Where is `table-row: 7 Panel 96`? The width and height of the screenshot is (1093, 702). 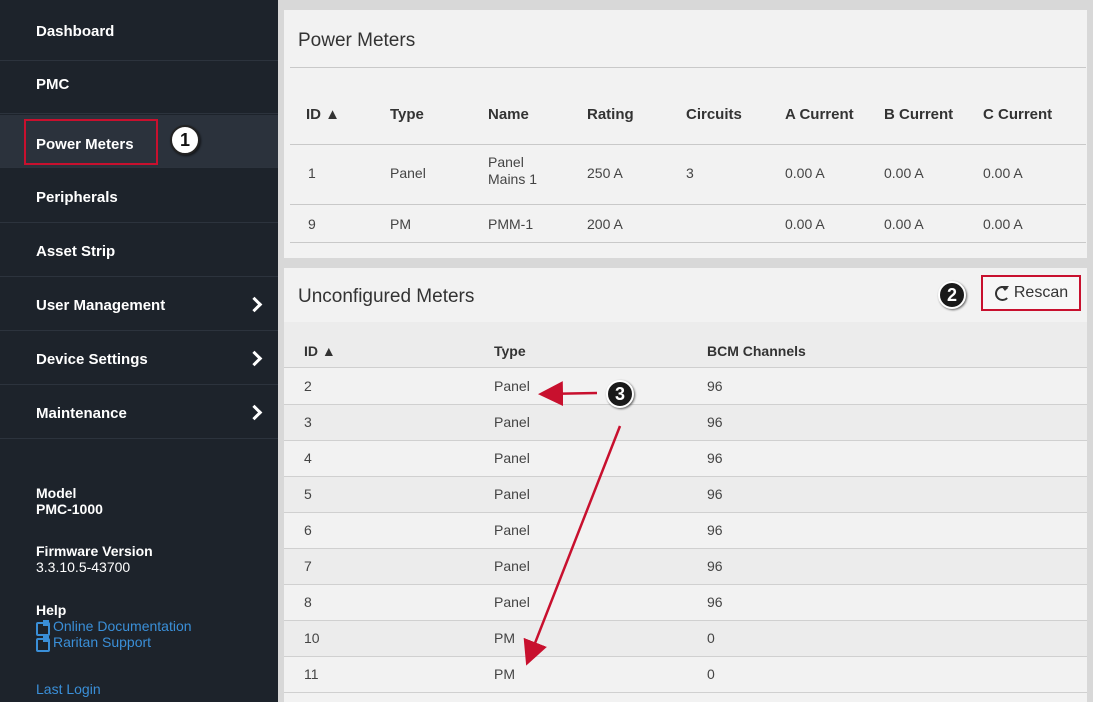 table-row: 7 Panel 96 is located at coordinates (685, 567).